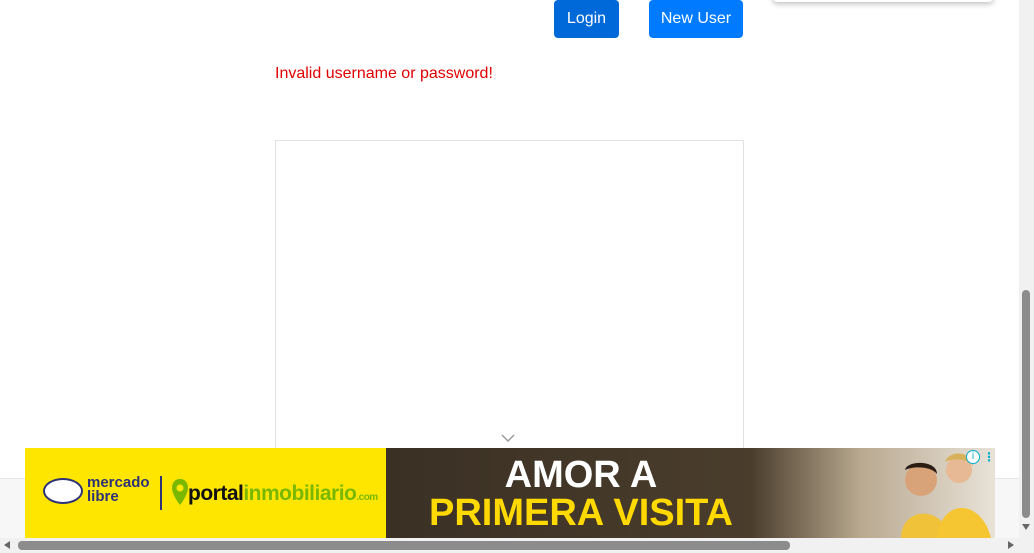 Image resolution: width=1034 pixels, height=553 pixels. Describe the element at coordinates (581, 513) in the screenshot. I see `ad-headline-line2: PRIMERA VISITA` at that location.